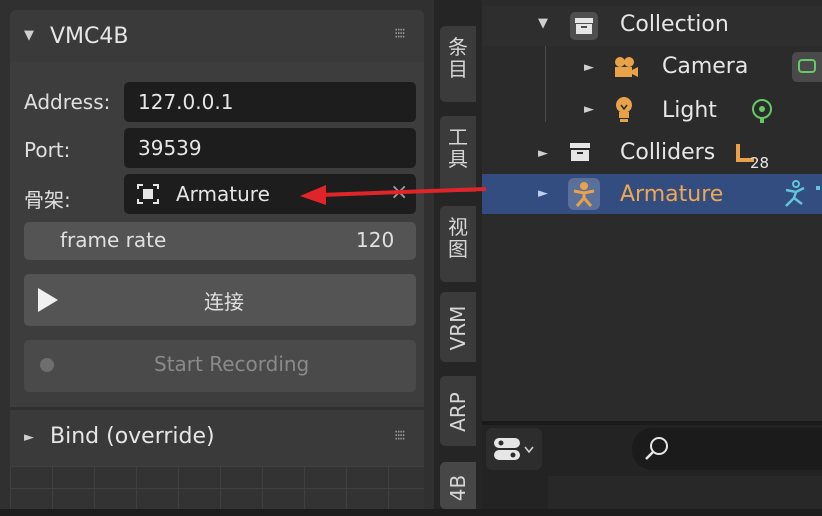  I want to click on tab-label: 工具, so click(458, 148).